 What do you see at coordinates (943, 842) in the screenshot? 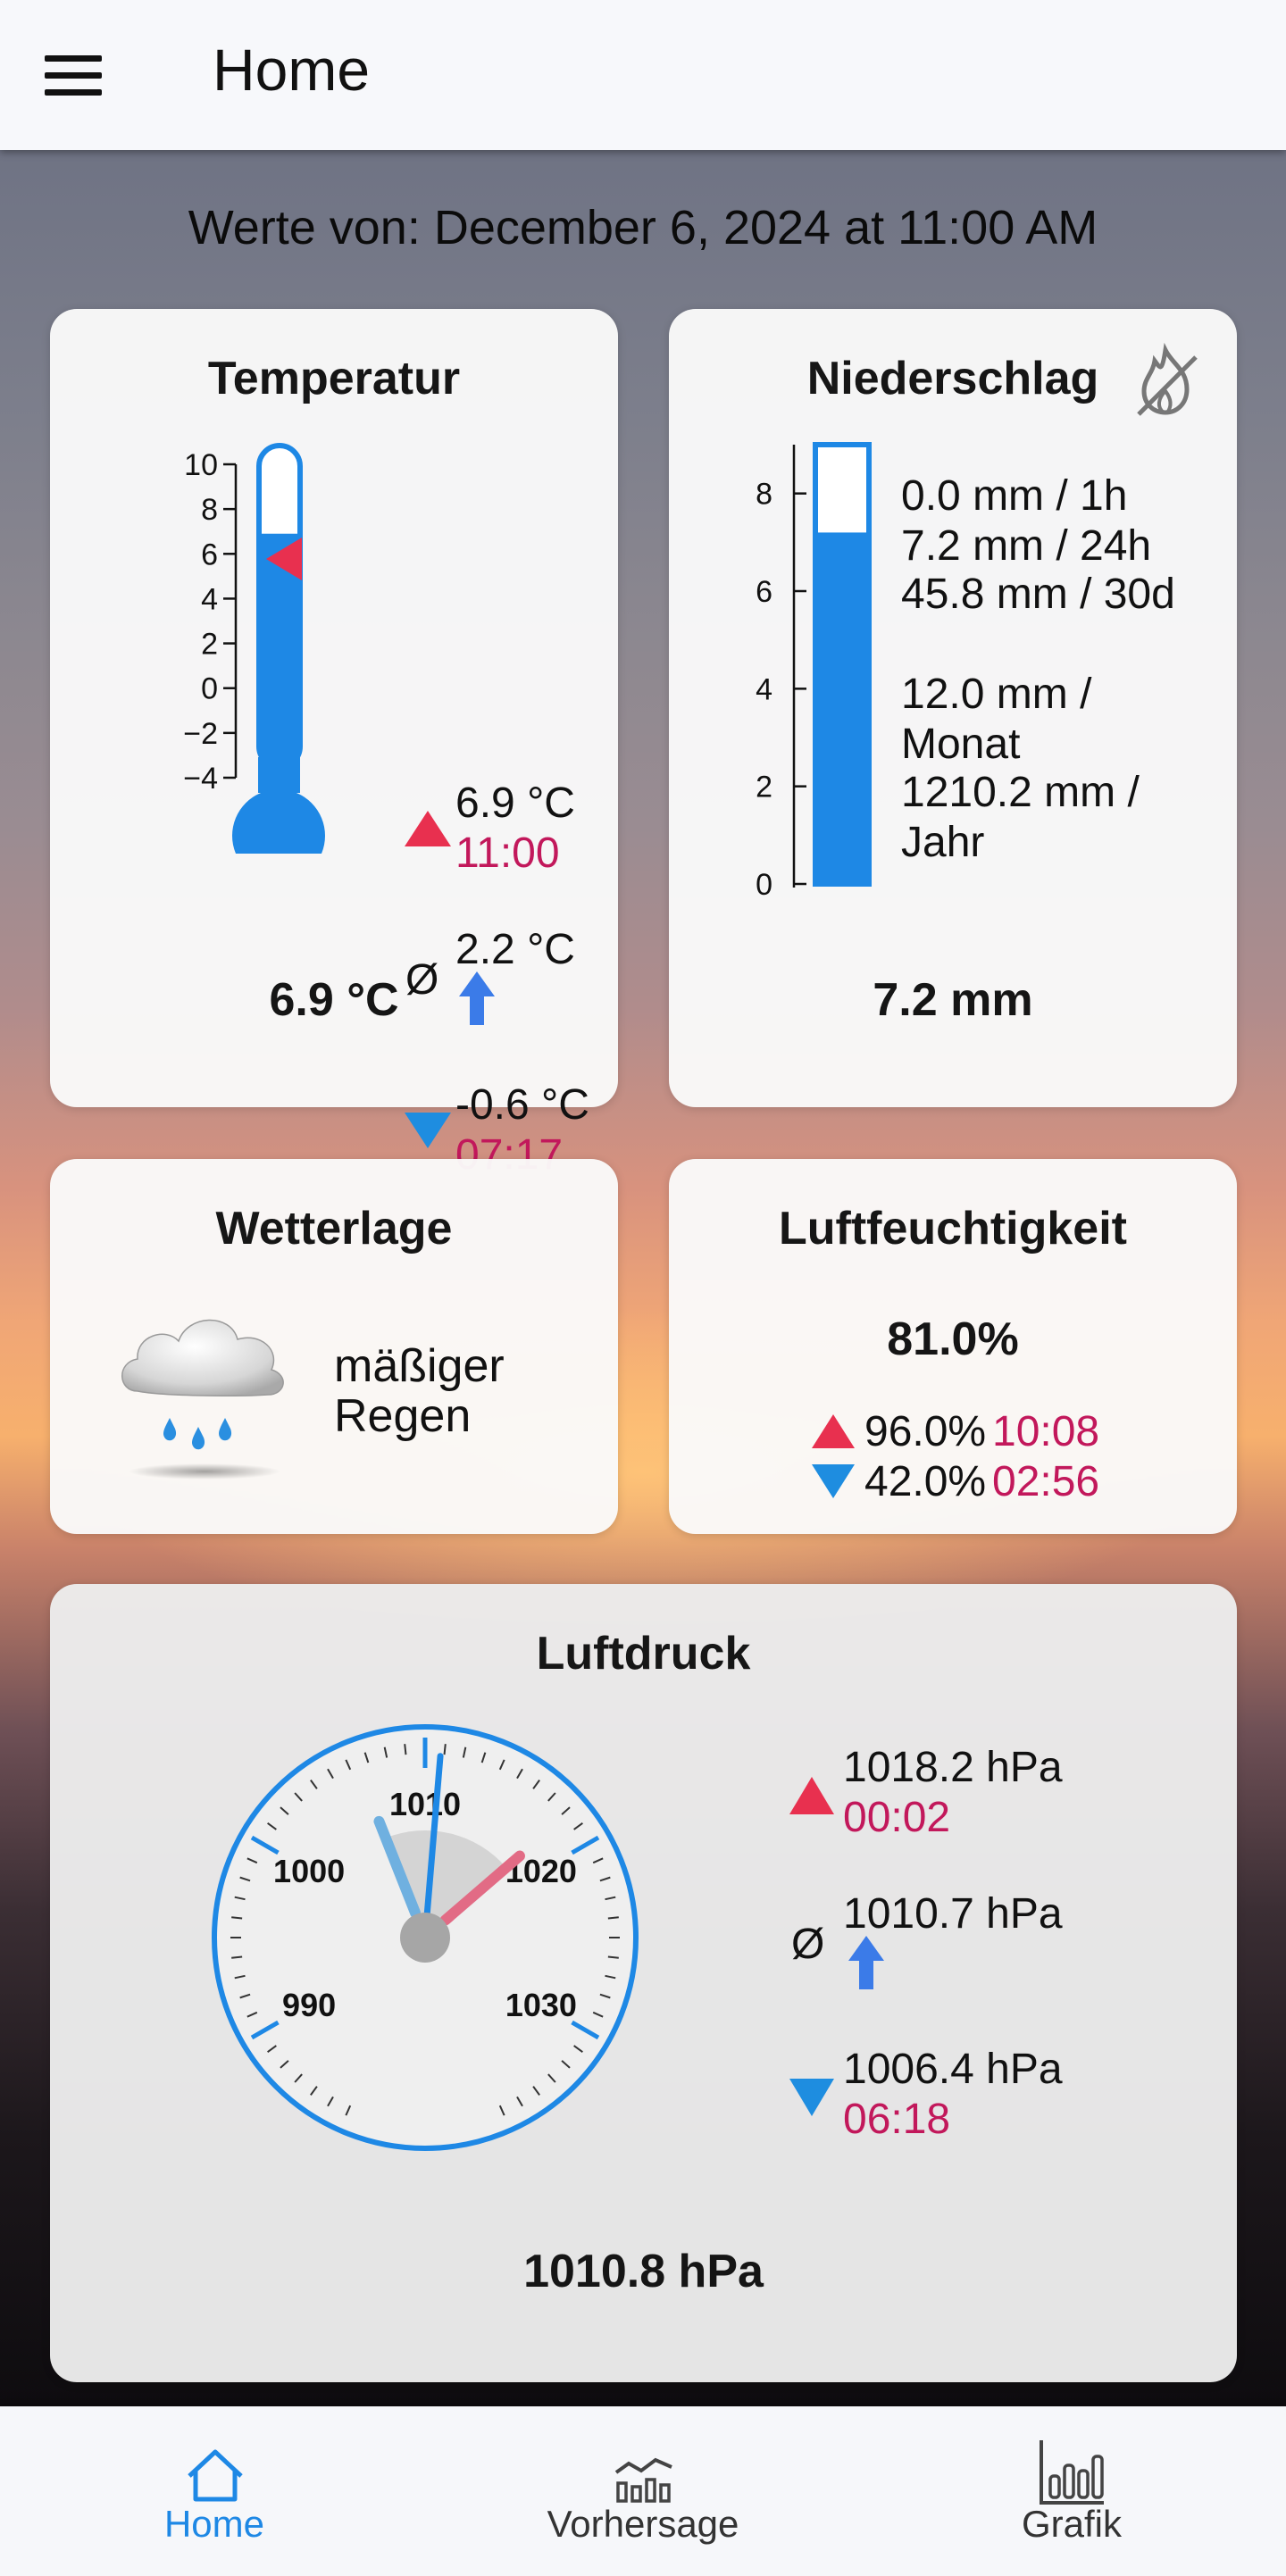
I see `precipitation-year-label: Jahr` at bounding box center [943, 842].